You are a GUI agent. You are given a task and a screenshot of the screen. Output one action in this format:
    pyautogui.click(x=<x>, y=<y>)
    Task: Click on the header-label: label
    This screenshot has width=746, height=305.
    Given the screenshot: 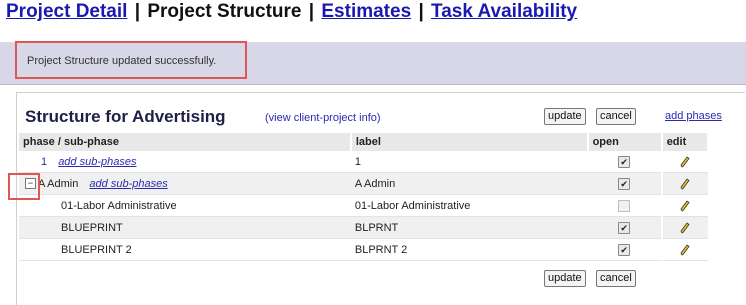 What is the action you would take?
    pyautogui.click(x=469, y=142)
    